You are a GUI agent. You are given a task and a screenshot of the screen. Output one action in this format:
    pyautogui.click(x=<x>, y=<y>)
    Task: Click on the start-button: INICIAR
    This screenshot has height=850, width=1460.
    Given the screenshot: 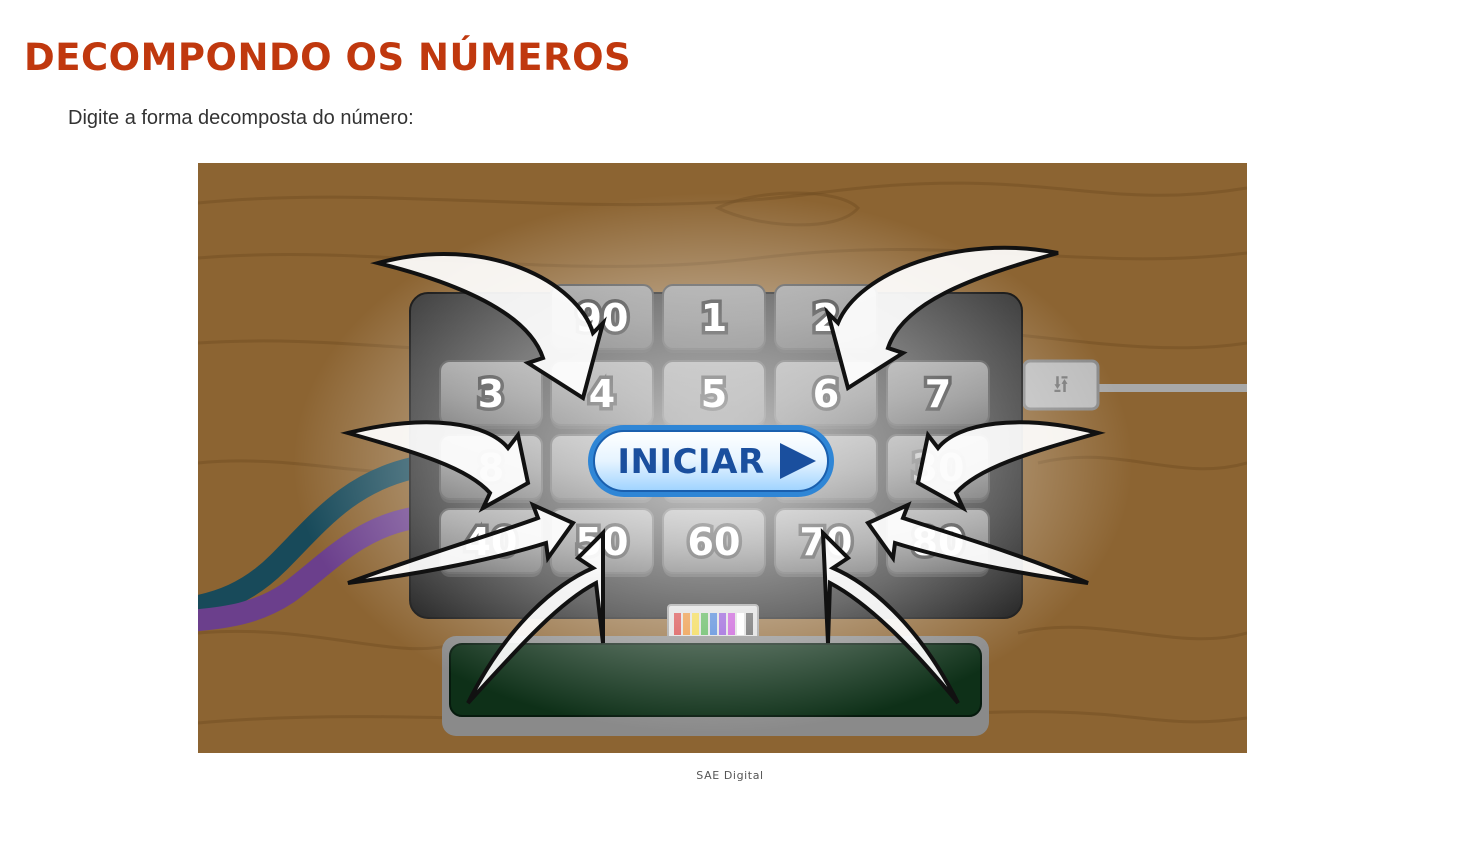 What is the action you would take?
    pyautogui.click(x=711, y=461)
    